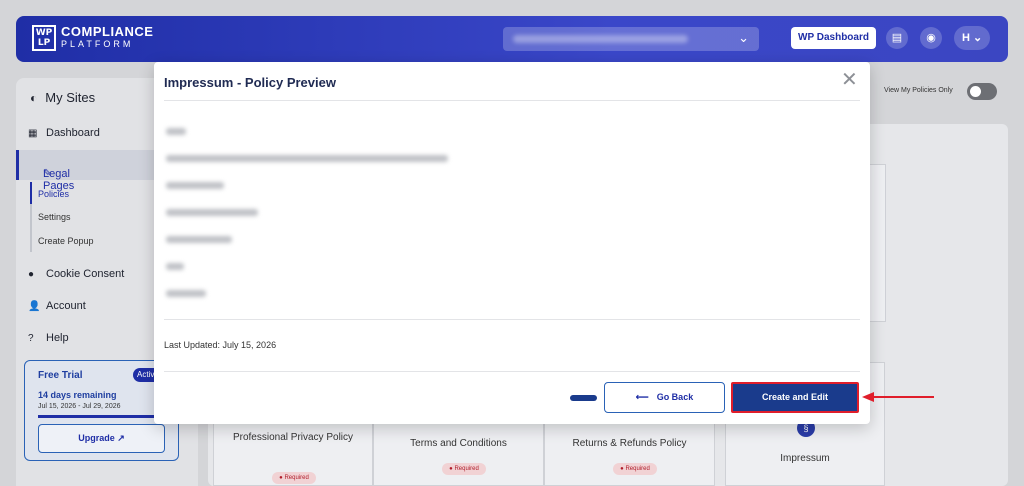 Image resolution: width=1024 pixels, height=486 pixels. What do you see at coordinates (31, 193) in the screenshot?
I see `submenu-active-indicator` at bounding box center [31, 193].